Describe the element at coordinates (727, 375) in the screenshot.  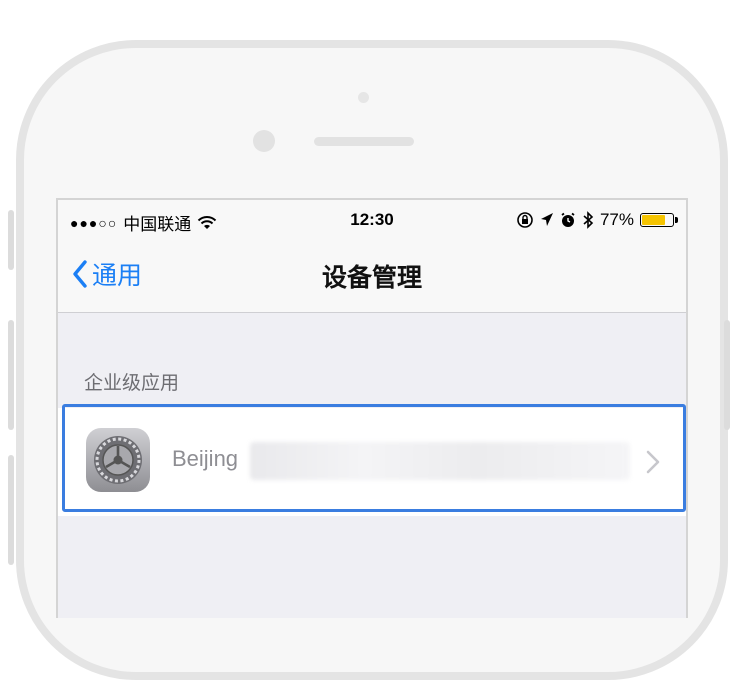
I see `power-button` at that location.